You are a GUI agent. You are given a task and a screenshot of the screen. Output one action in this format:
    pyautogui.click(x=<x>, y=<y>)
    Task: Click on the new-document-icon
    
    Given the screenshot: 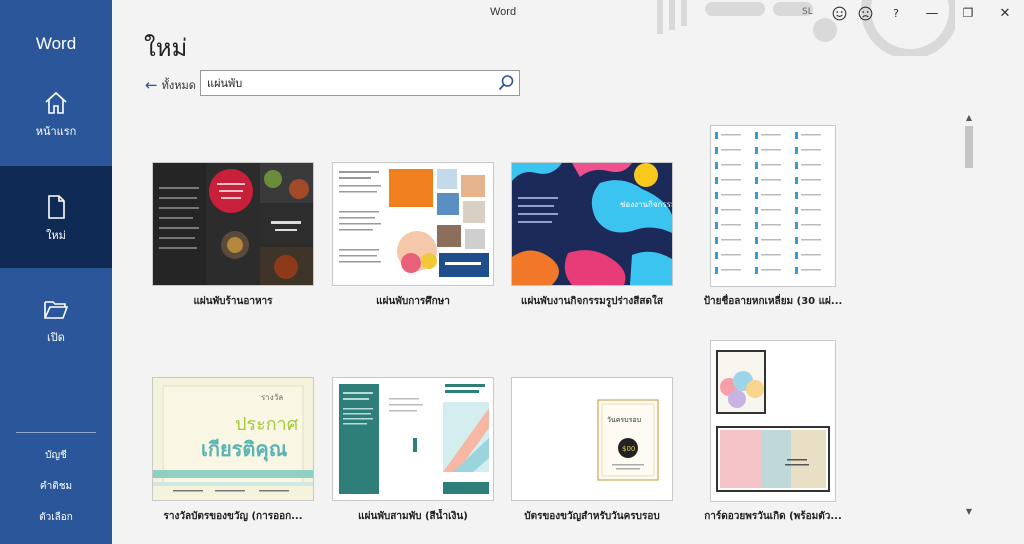 What is the action you would take?
    pyautogui.click(x=56, y=207)
    